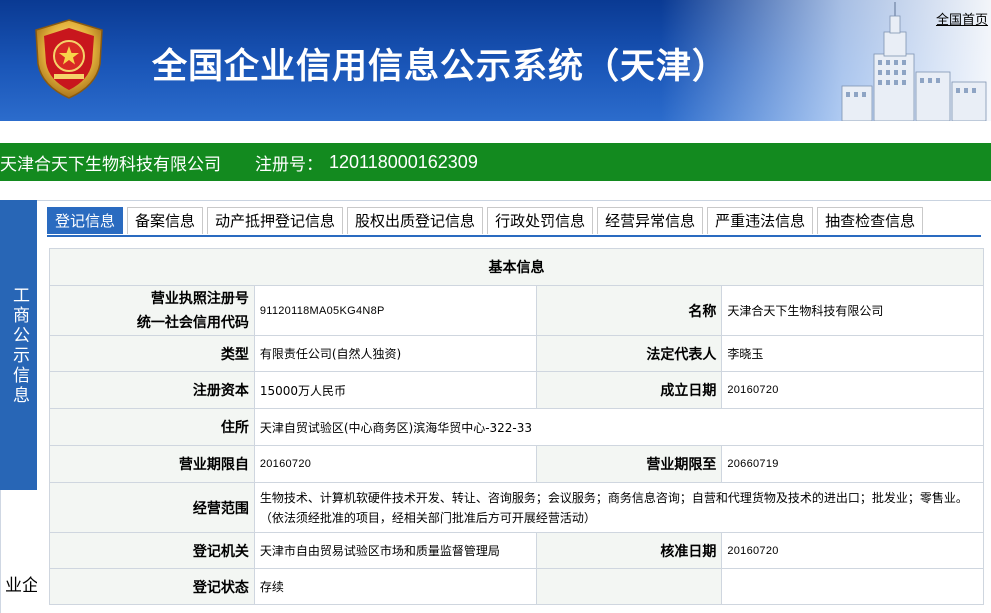 This screenshot has height=613, width=991. Describe the element at coordinates (19, 551) in the screenshot. I see `side-tab-enterprise: 企业` at that location.